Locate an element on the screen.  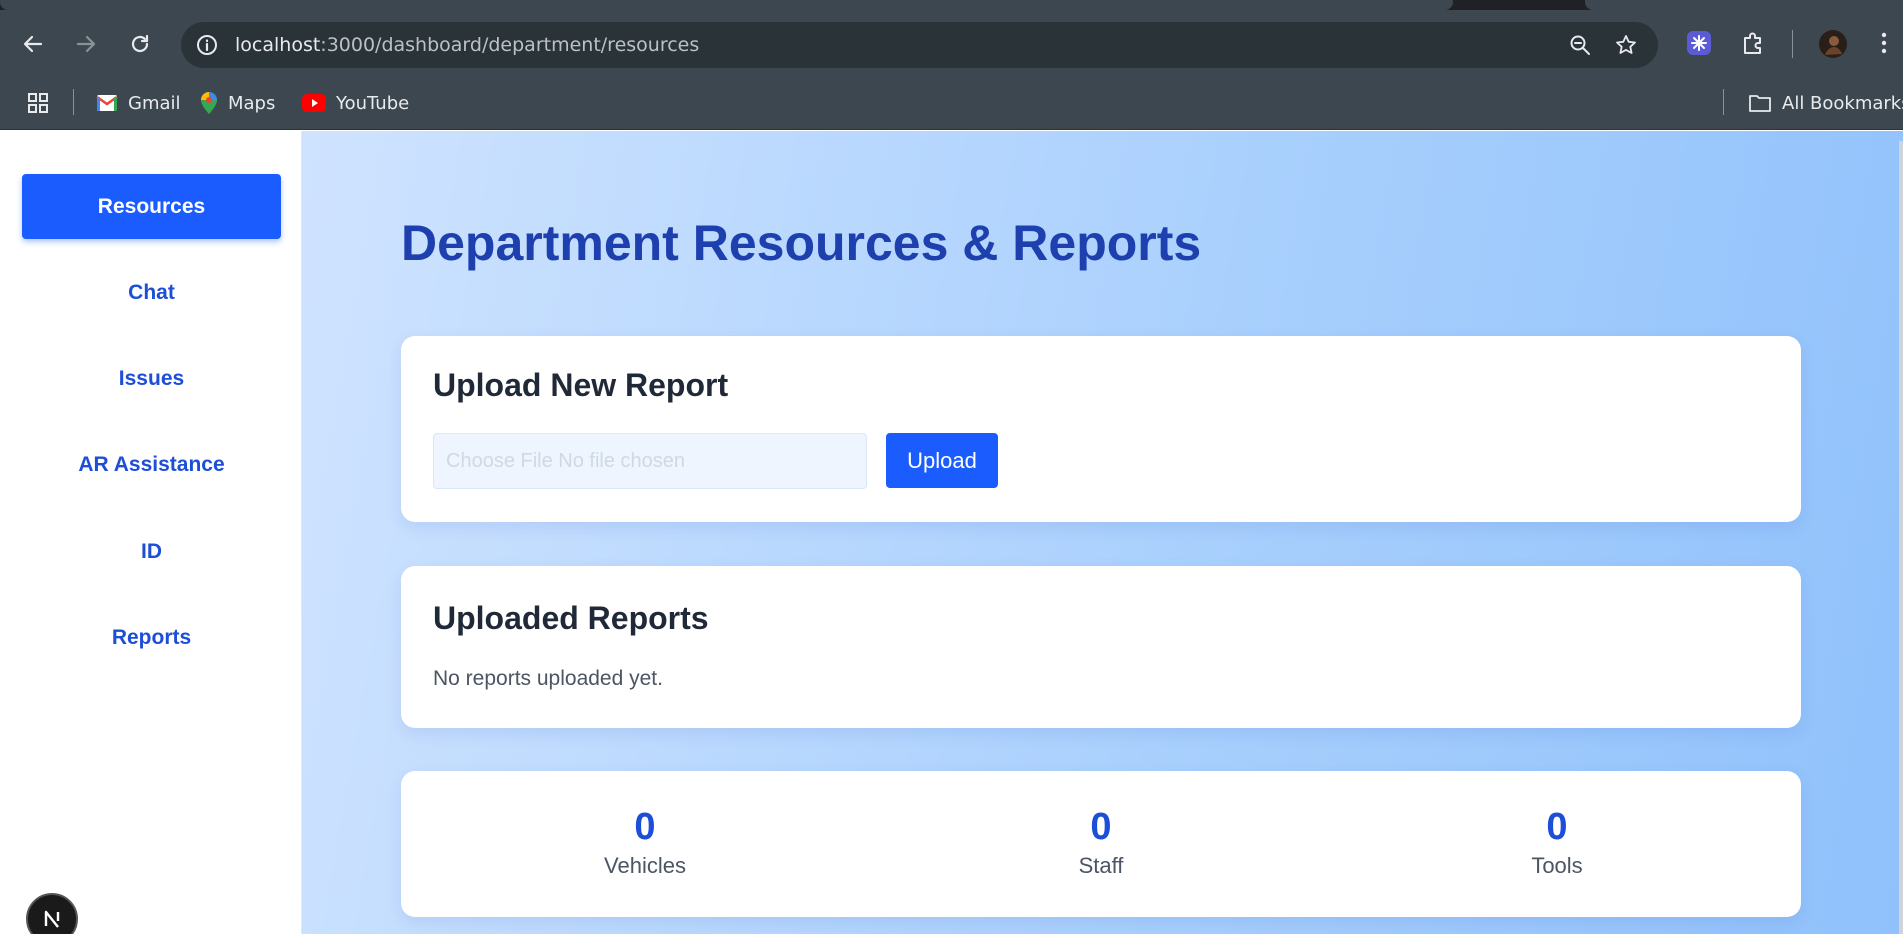
reports-card-heading: Uploaded Reports is located at coordinates (571, 618).